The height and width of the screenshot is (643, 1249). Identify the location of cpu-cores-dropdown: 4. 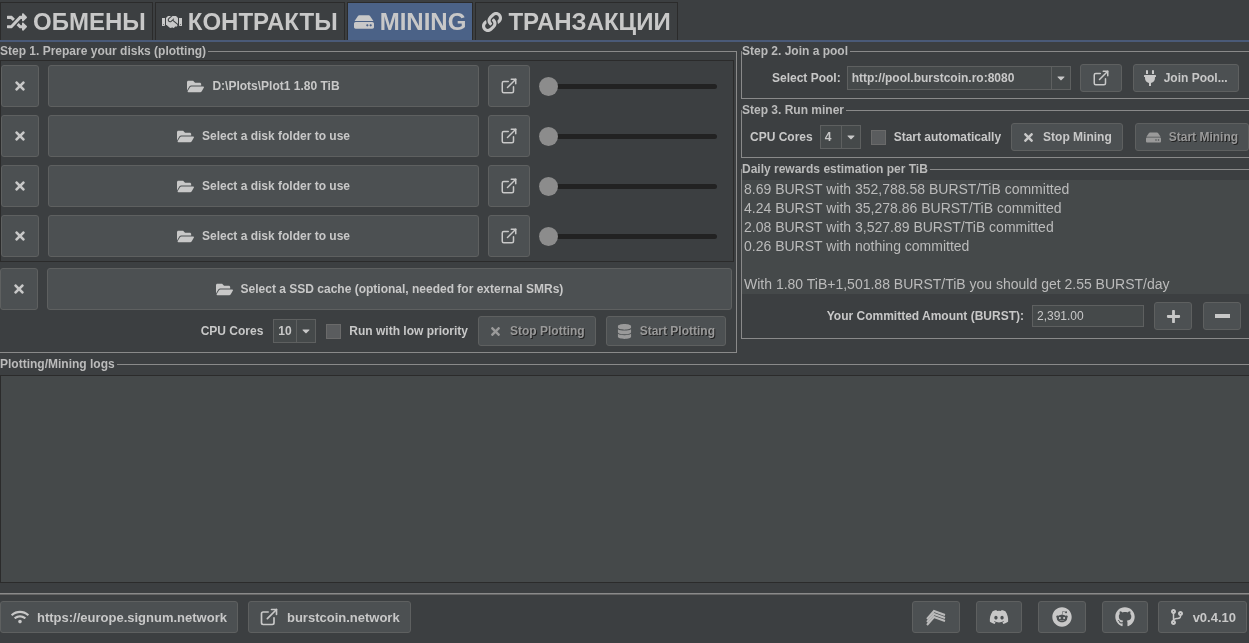
(840, 137).